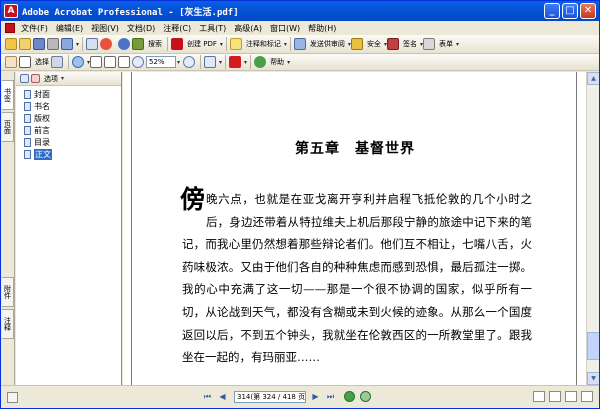  I want to click on menu-advanced: 高级(A), so click(248, 28).